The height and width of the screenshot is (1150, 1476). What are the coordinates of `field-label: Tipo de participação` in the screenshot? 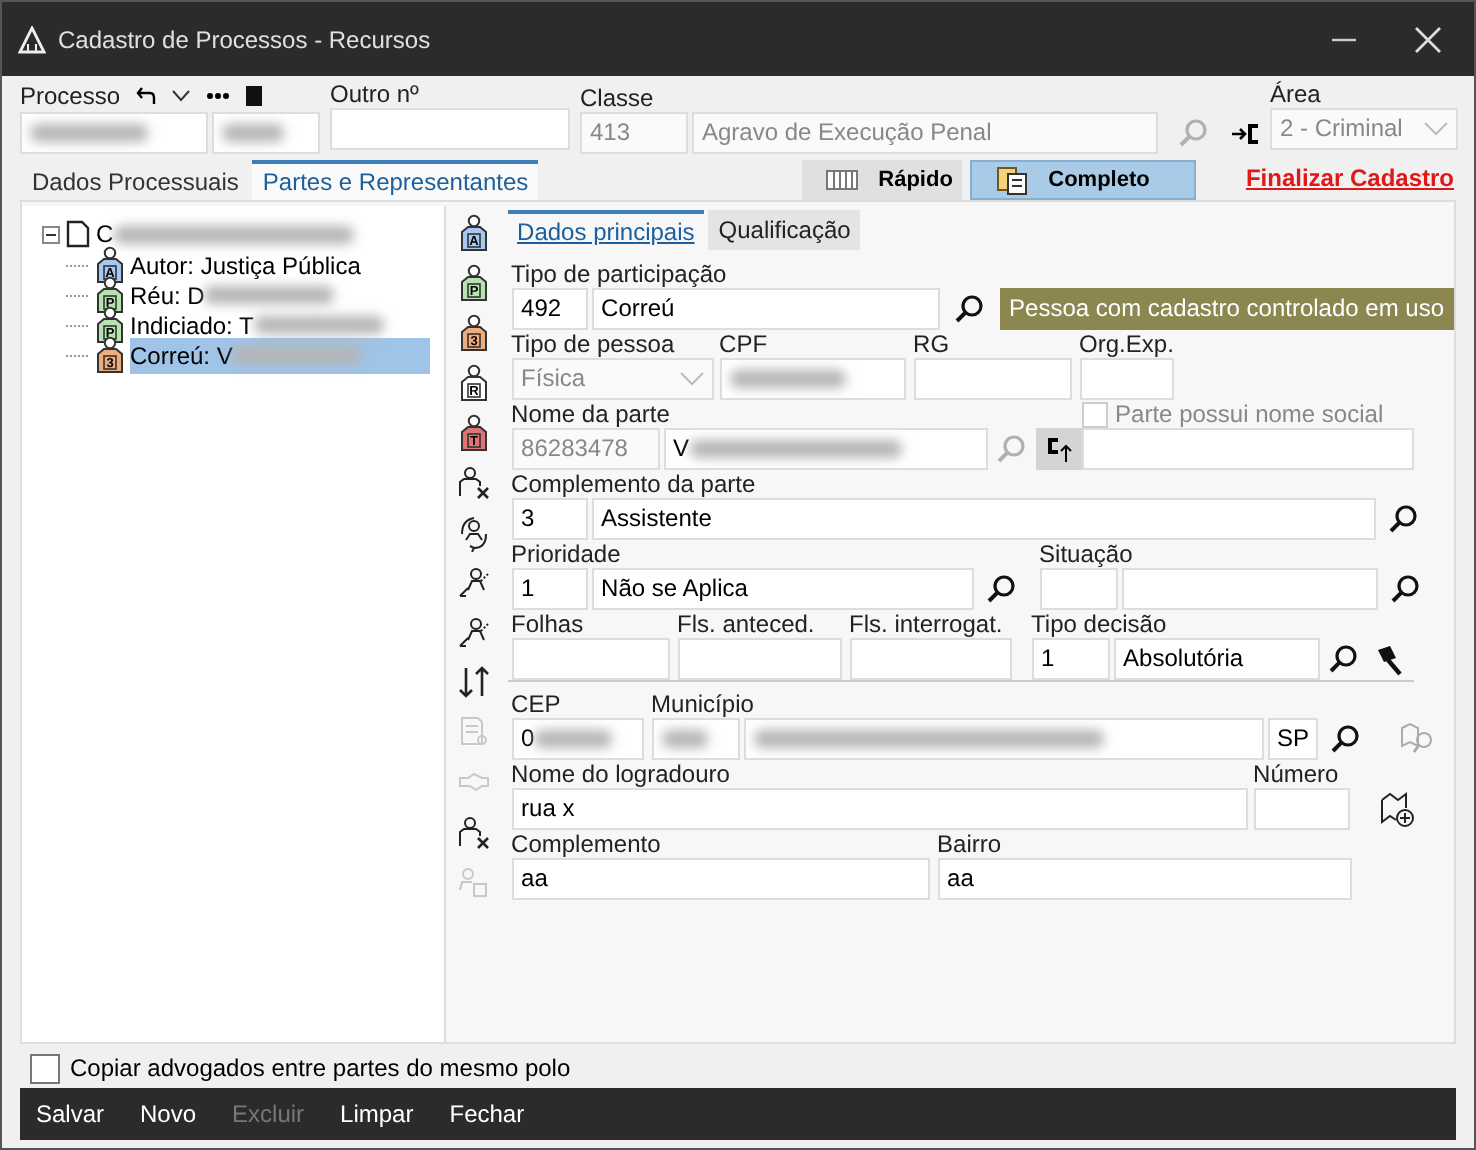 It's located at (620, 274).